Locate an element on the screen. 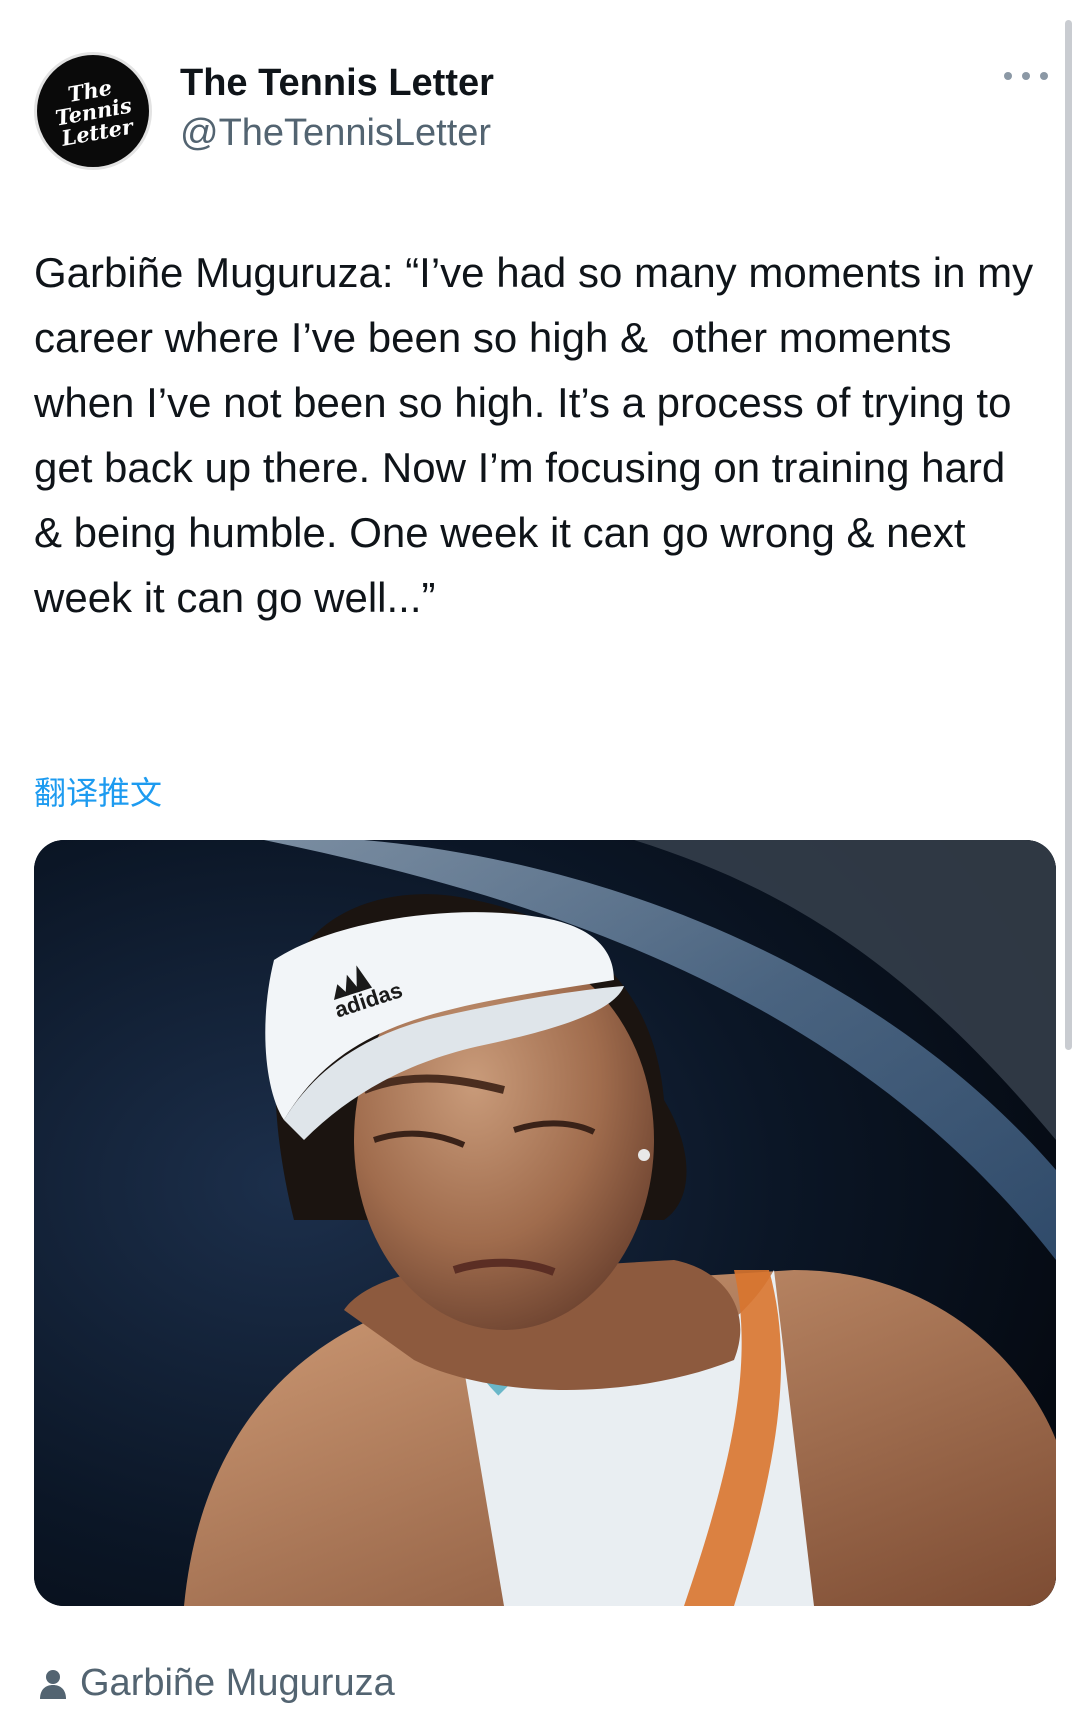  more-horizontal-icon is located at coordinates (1026, 76).